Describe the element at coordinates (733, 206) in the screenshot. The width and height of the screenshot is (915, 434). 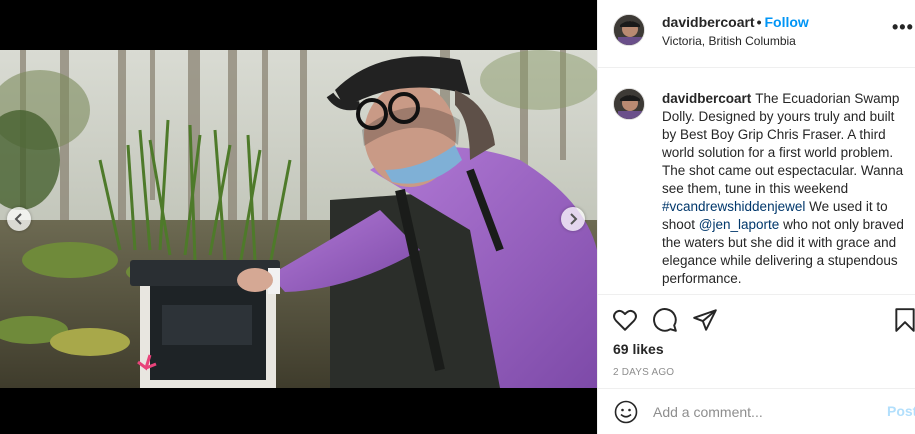
I see `hashtag-link: #vcandrewshiddenjewel` at that location.